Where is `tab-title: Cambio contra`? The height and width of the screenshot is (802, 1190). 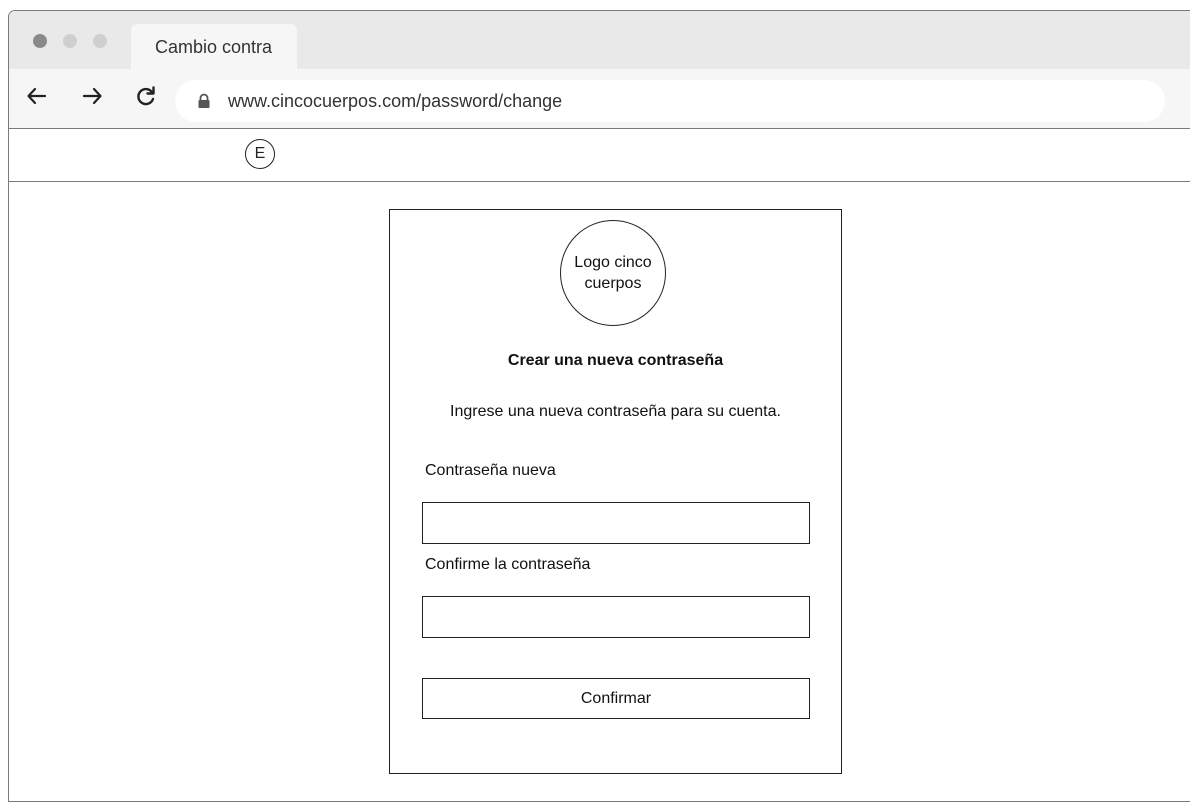 tab-title: Cambio contra is located at coordinates (214, 47).